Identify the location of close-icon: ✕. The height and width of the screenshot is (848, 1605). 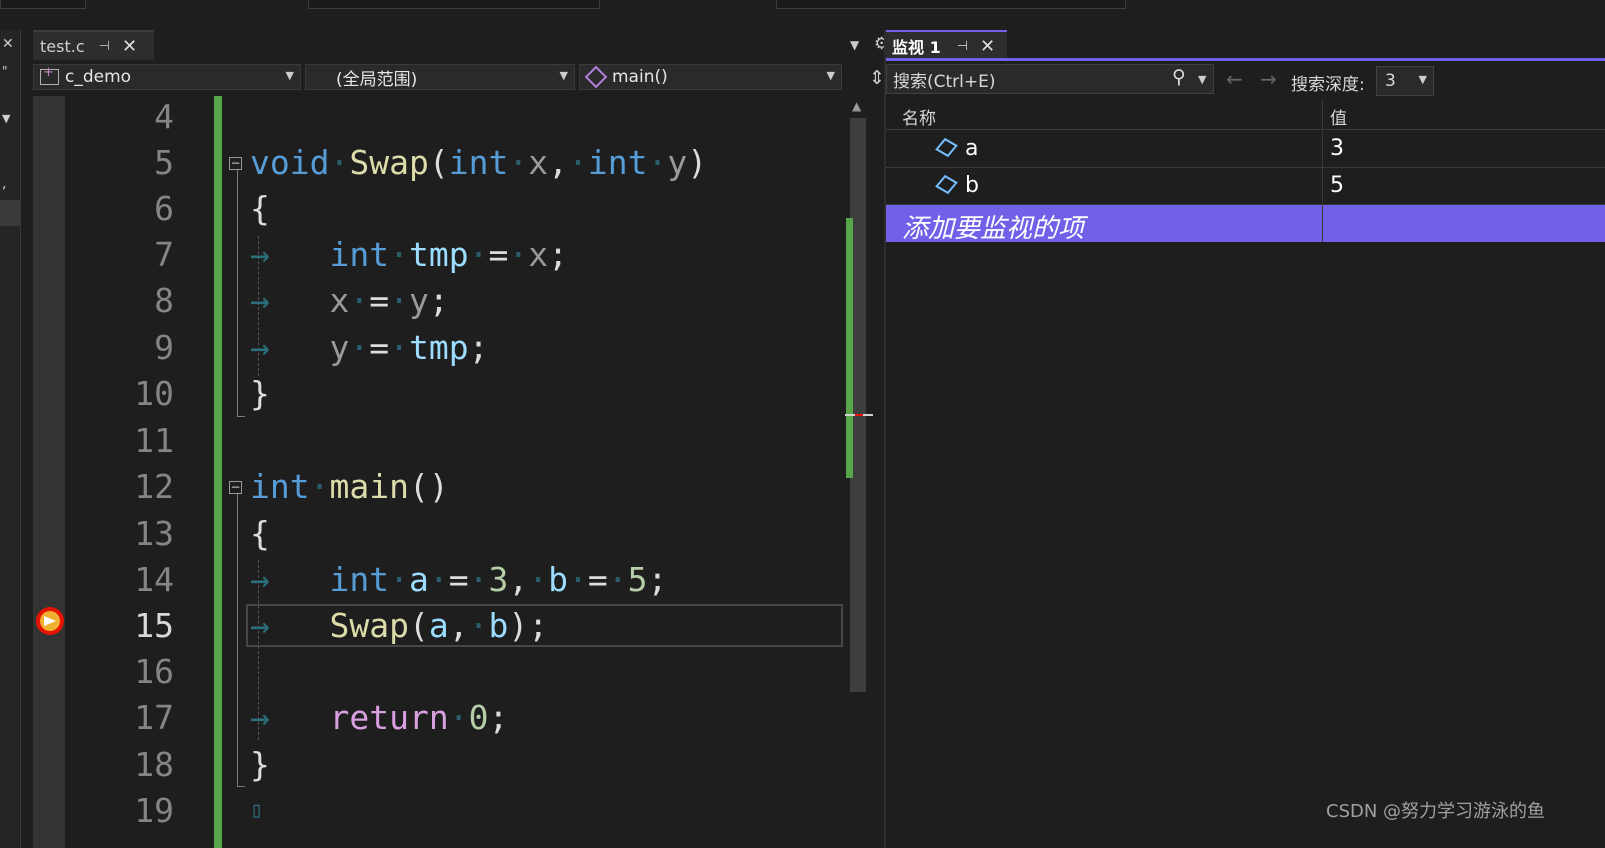
(8, 44).